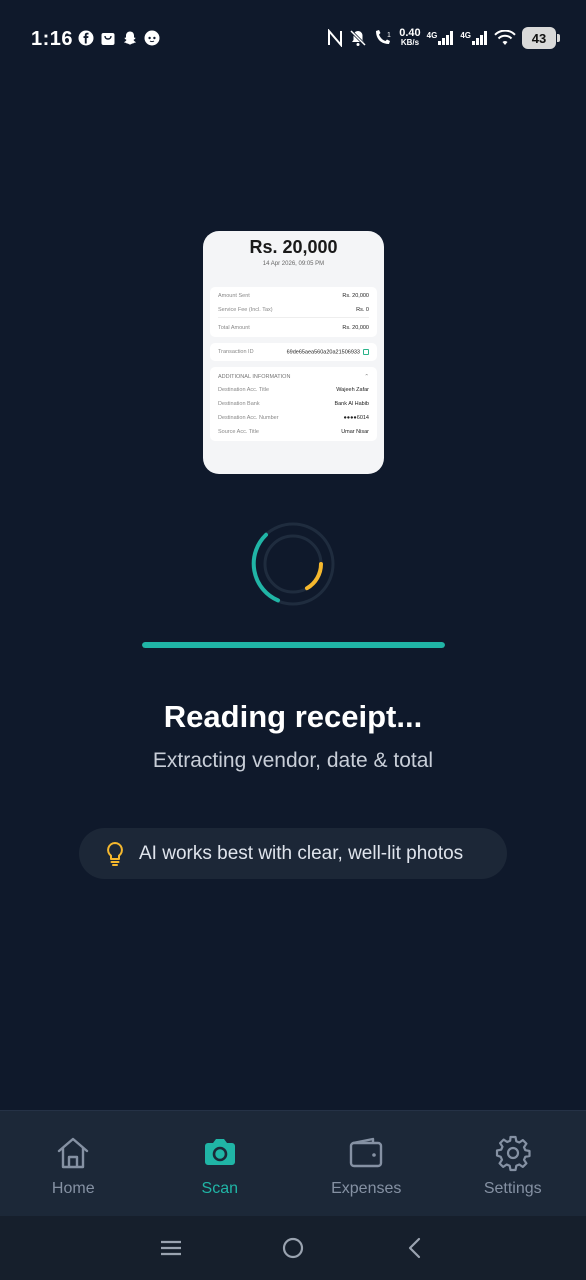  What do you see at coordinates (293, 40) in the screenshot?
I see `status-bar: 1:16 1 0.40 KB/s 4G 4G 43` at bounding box center [293, 40].